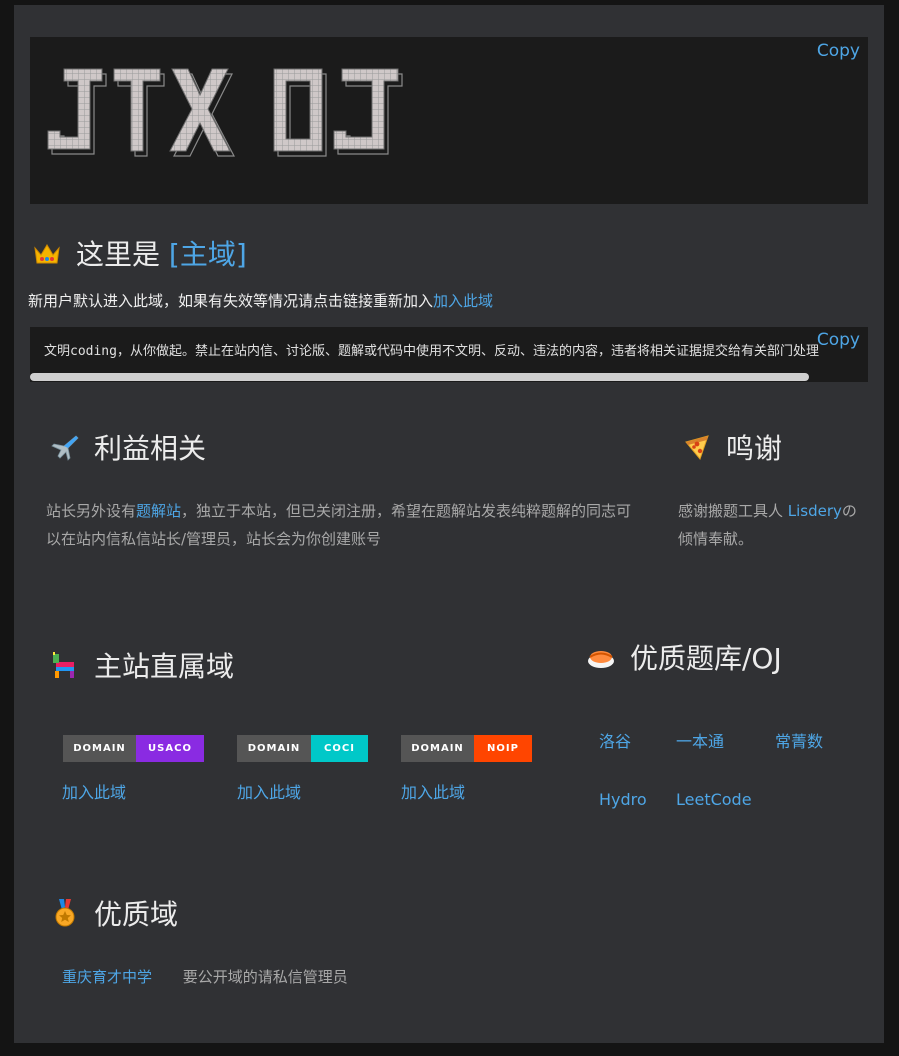 This screenshot has width=899, height=1056. Describe the element at coordinates (231, 301) in the screenshot. I see `intro-text: 新用户默认进入此域，如果有失效等情况请点击链接重新加入` at that location.